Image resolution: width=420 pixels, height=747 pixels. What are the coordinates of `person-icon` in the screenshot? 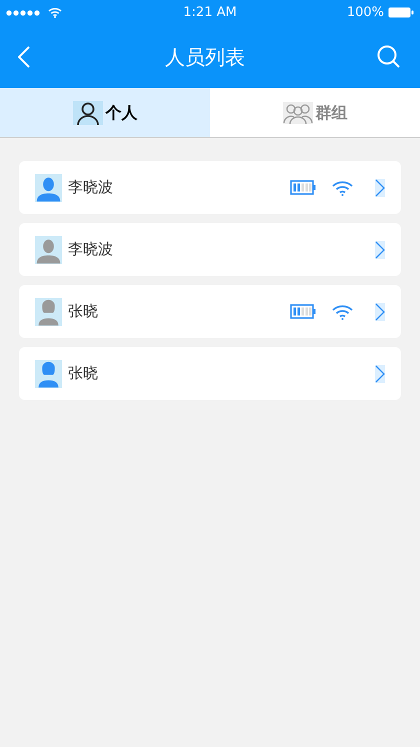 It's located at (87, 112).